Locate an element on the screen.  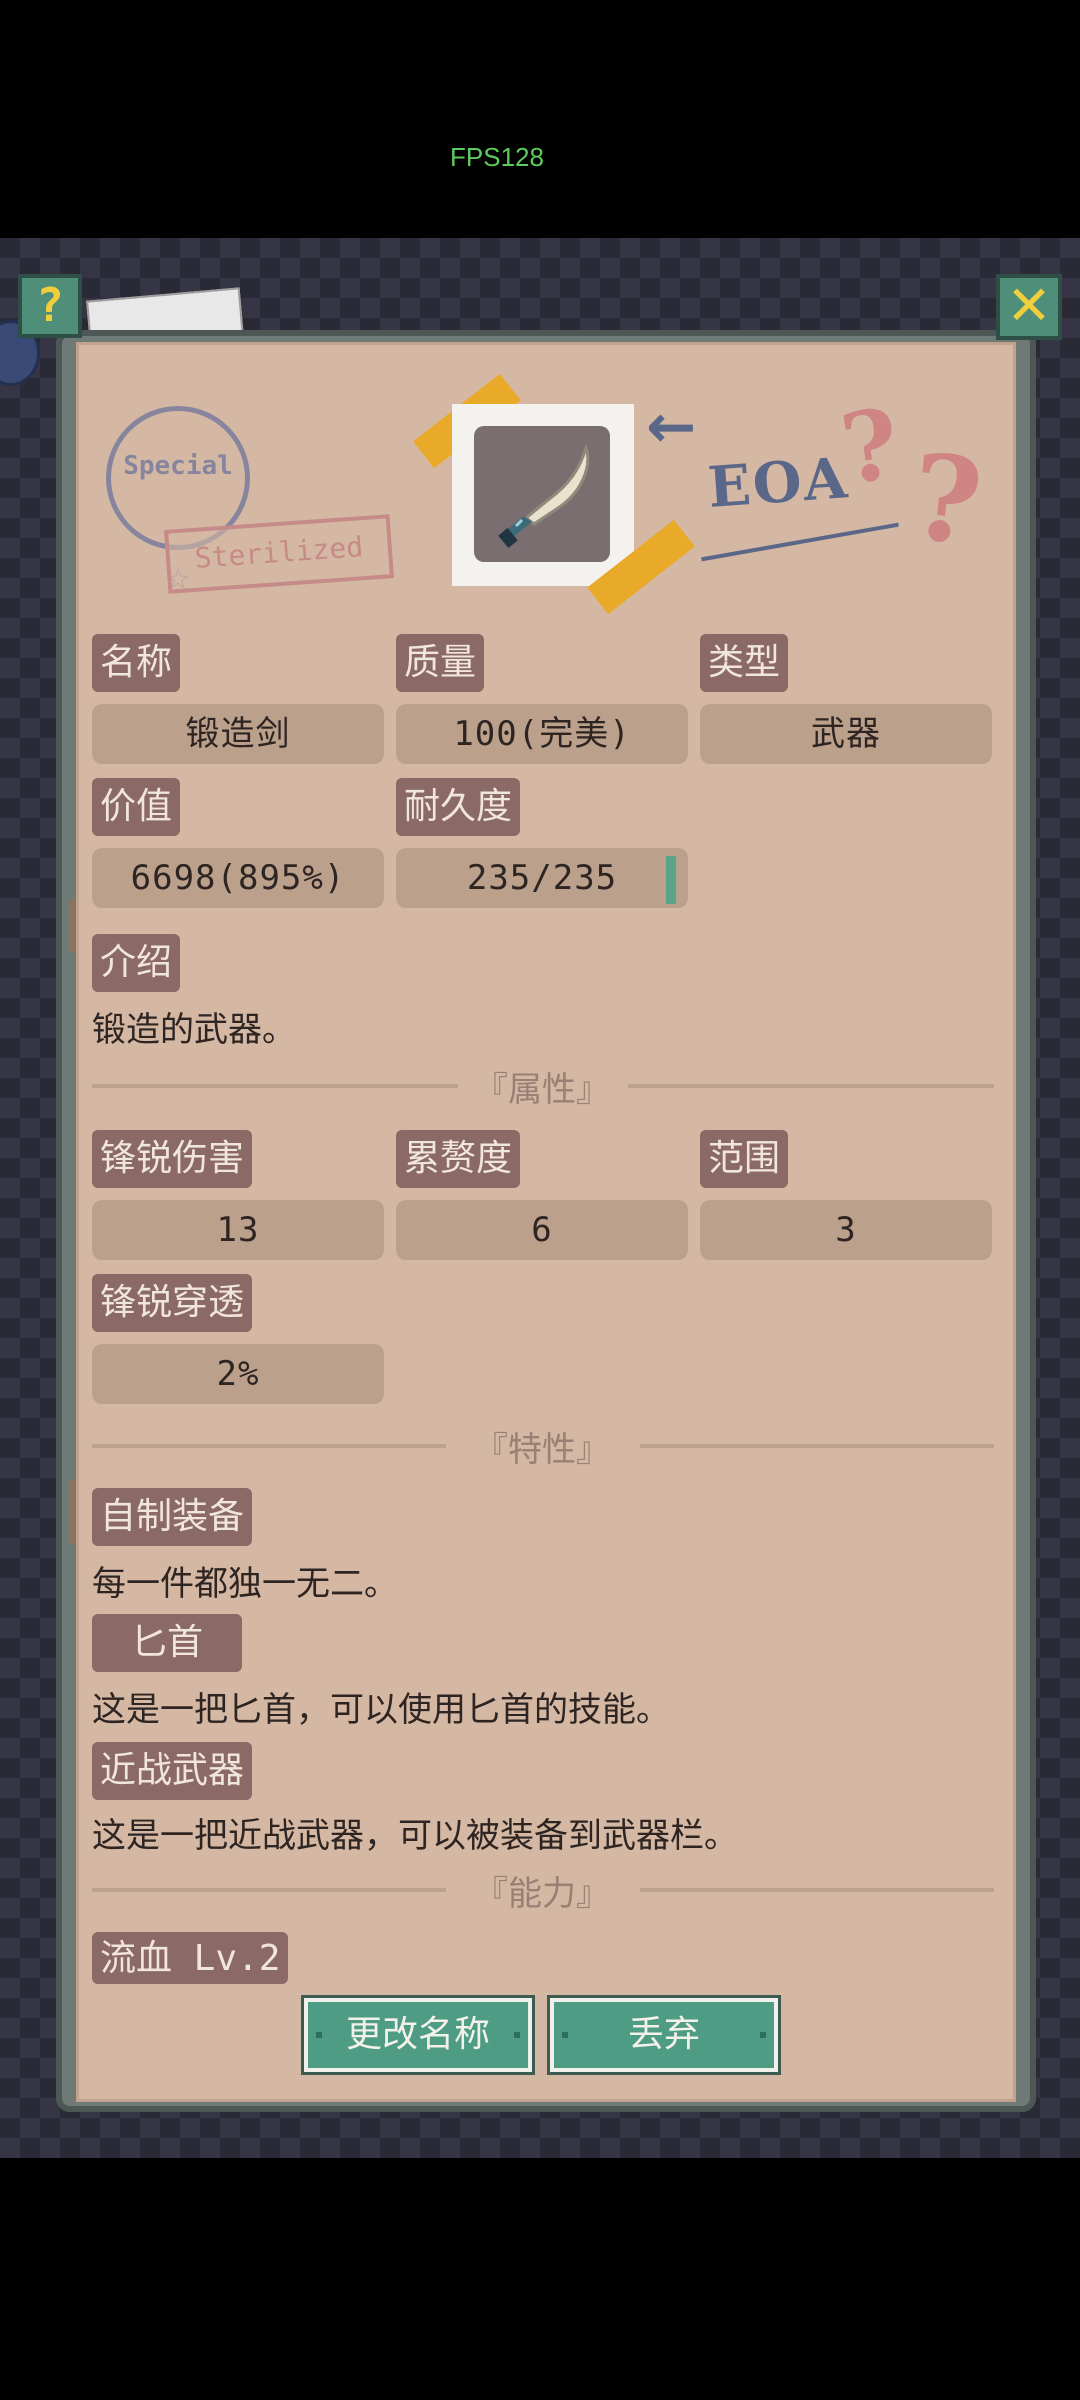
ability-label: 流血 Lv.2 is located at coordinates (190, 1958).